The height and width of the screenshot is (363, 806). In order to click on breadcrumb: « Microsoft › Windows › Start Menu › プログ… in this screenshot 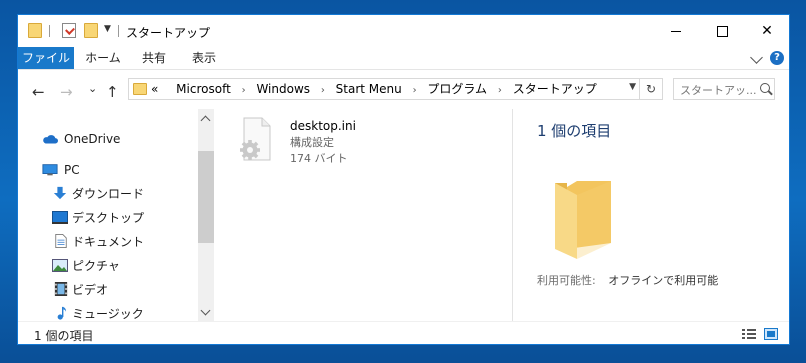, I will do `click(374, 89)`.